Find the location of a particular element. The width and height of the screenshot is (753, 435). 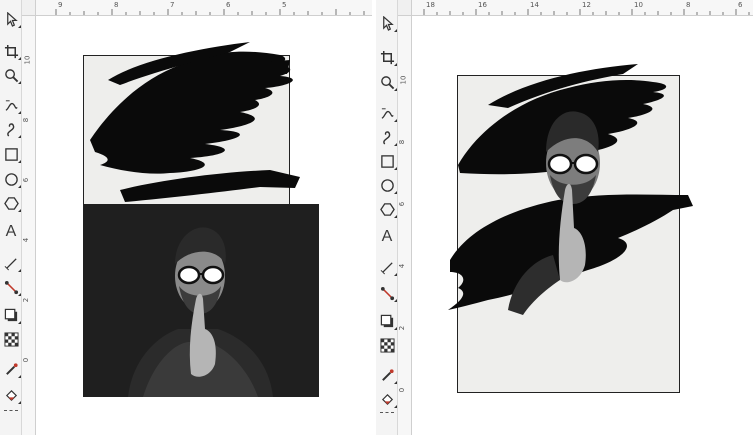

horizontal-ruler: 18 16 14 12 10 8 6 is located at coordinates (582, 8).